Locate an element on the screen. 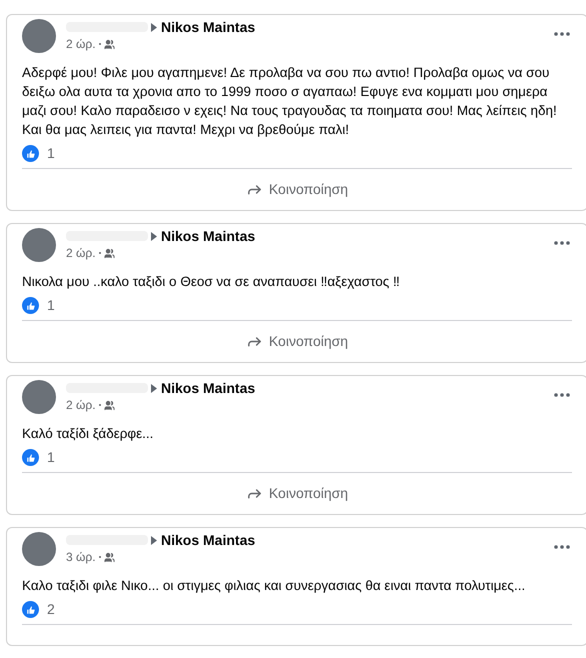  post-text: Αδερφέ μου! Φιλε μου αγαπημενε! Δε προλαβα να σου πω αντιο! Προλαβα ομως να σου δειξω ολα αυτα τα χρονια απο το 1999 ποσο σ αγαπαω! Εφυγε ενα κομματι μου σημερα μαζι σου! Καλο παραδεισο ν εχεις! Να τους τραγουδας τα ποιηματα σου! Μας λείπεις ηδη! Και θα μας λειπεις για παντα! Μεχρι να βρεθούμε παλι! is located at coordinates (290, 101).